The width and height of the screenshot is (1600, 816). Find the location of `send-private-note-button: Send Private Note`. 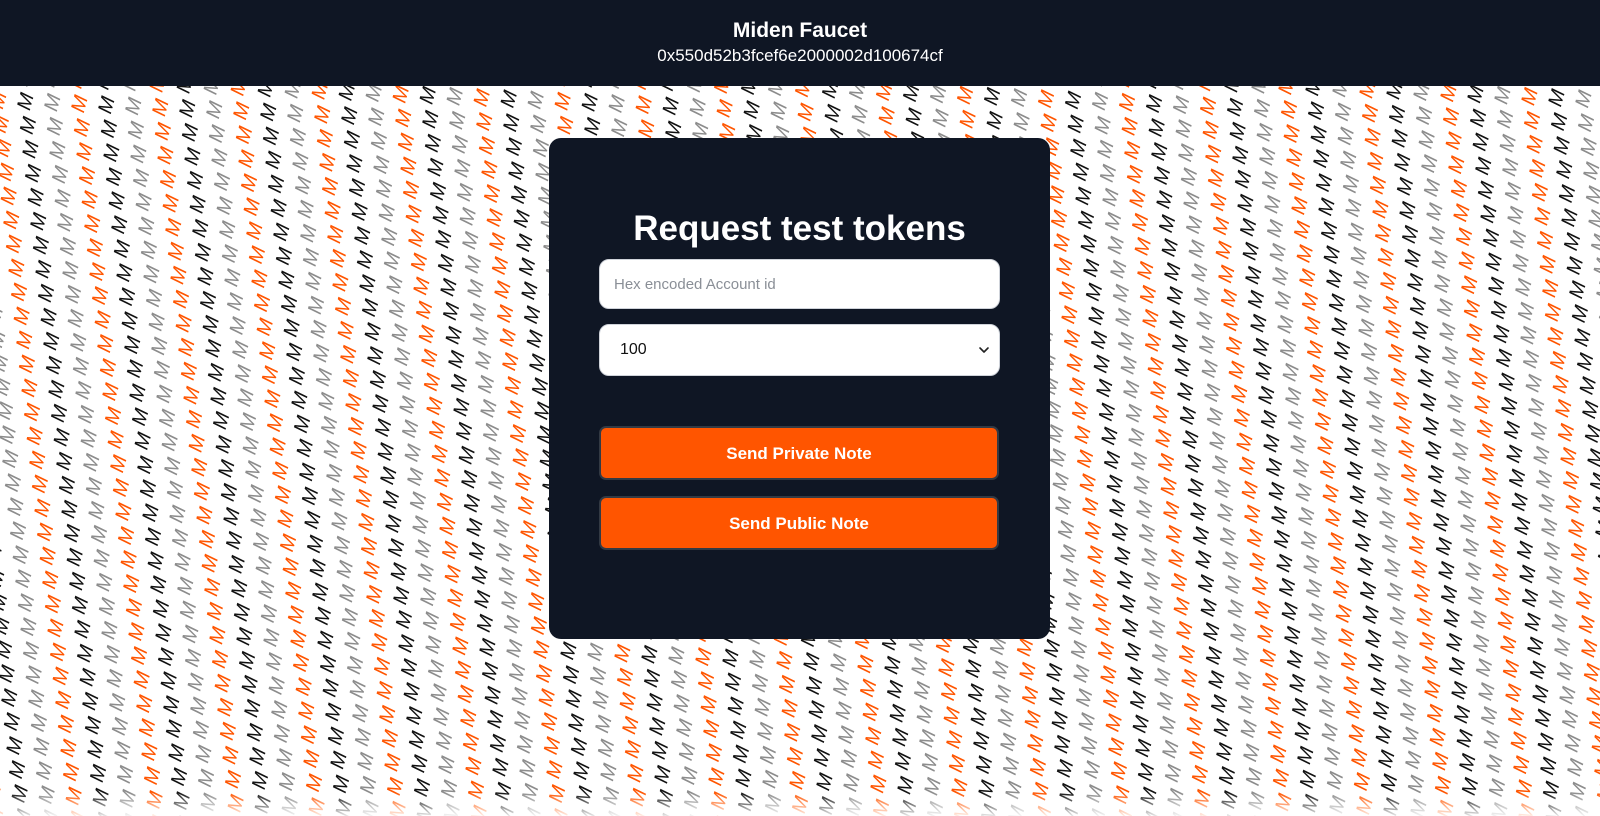

send-private-note-button: Send Private Note is located at coordinates (799, 453).